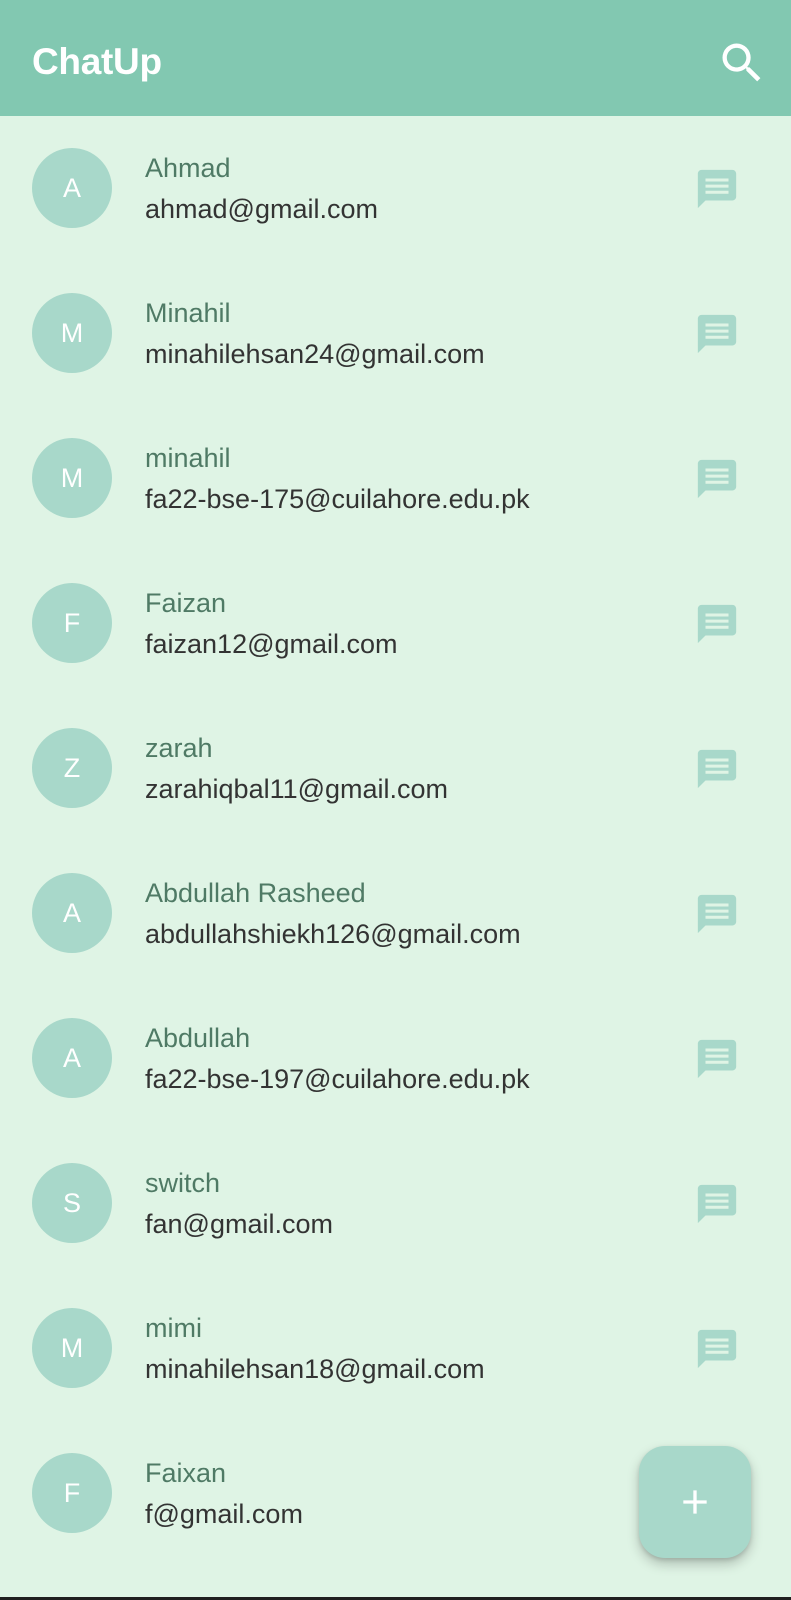  What do you see at coordinates (72, 768) in the screenshot?
I see `avatar: Z` at bounding box center [72, 768].